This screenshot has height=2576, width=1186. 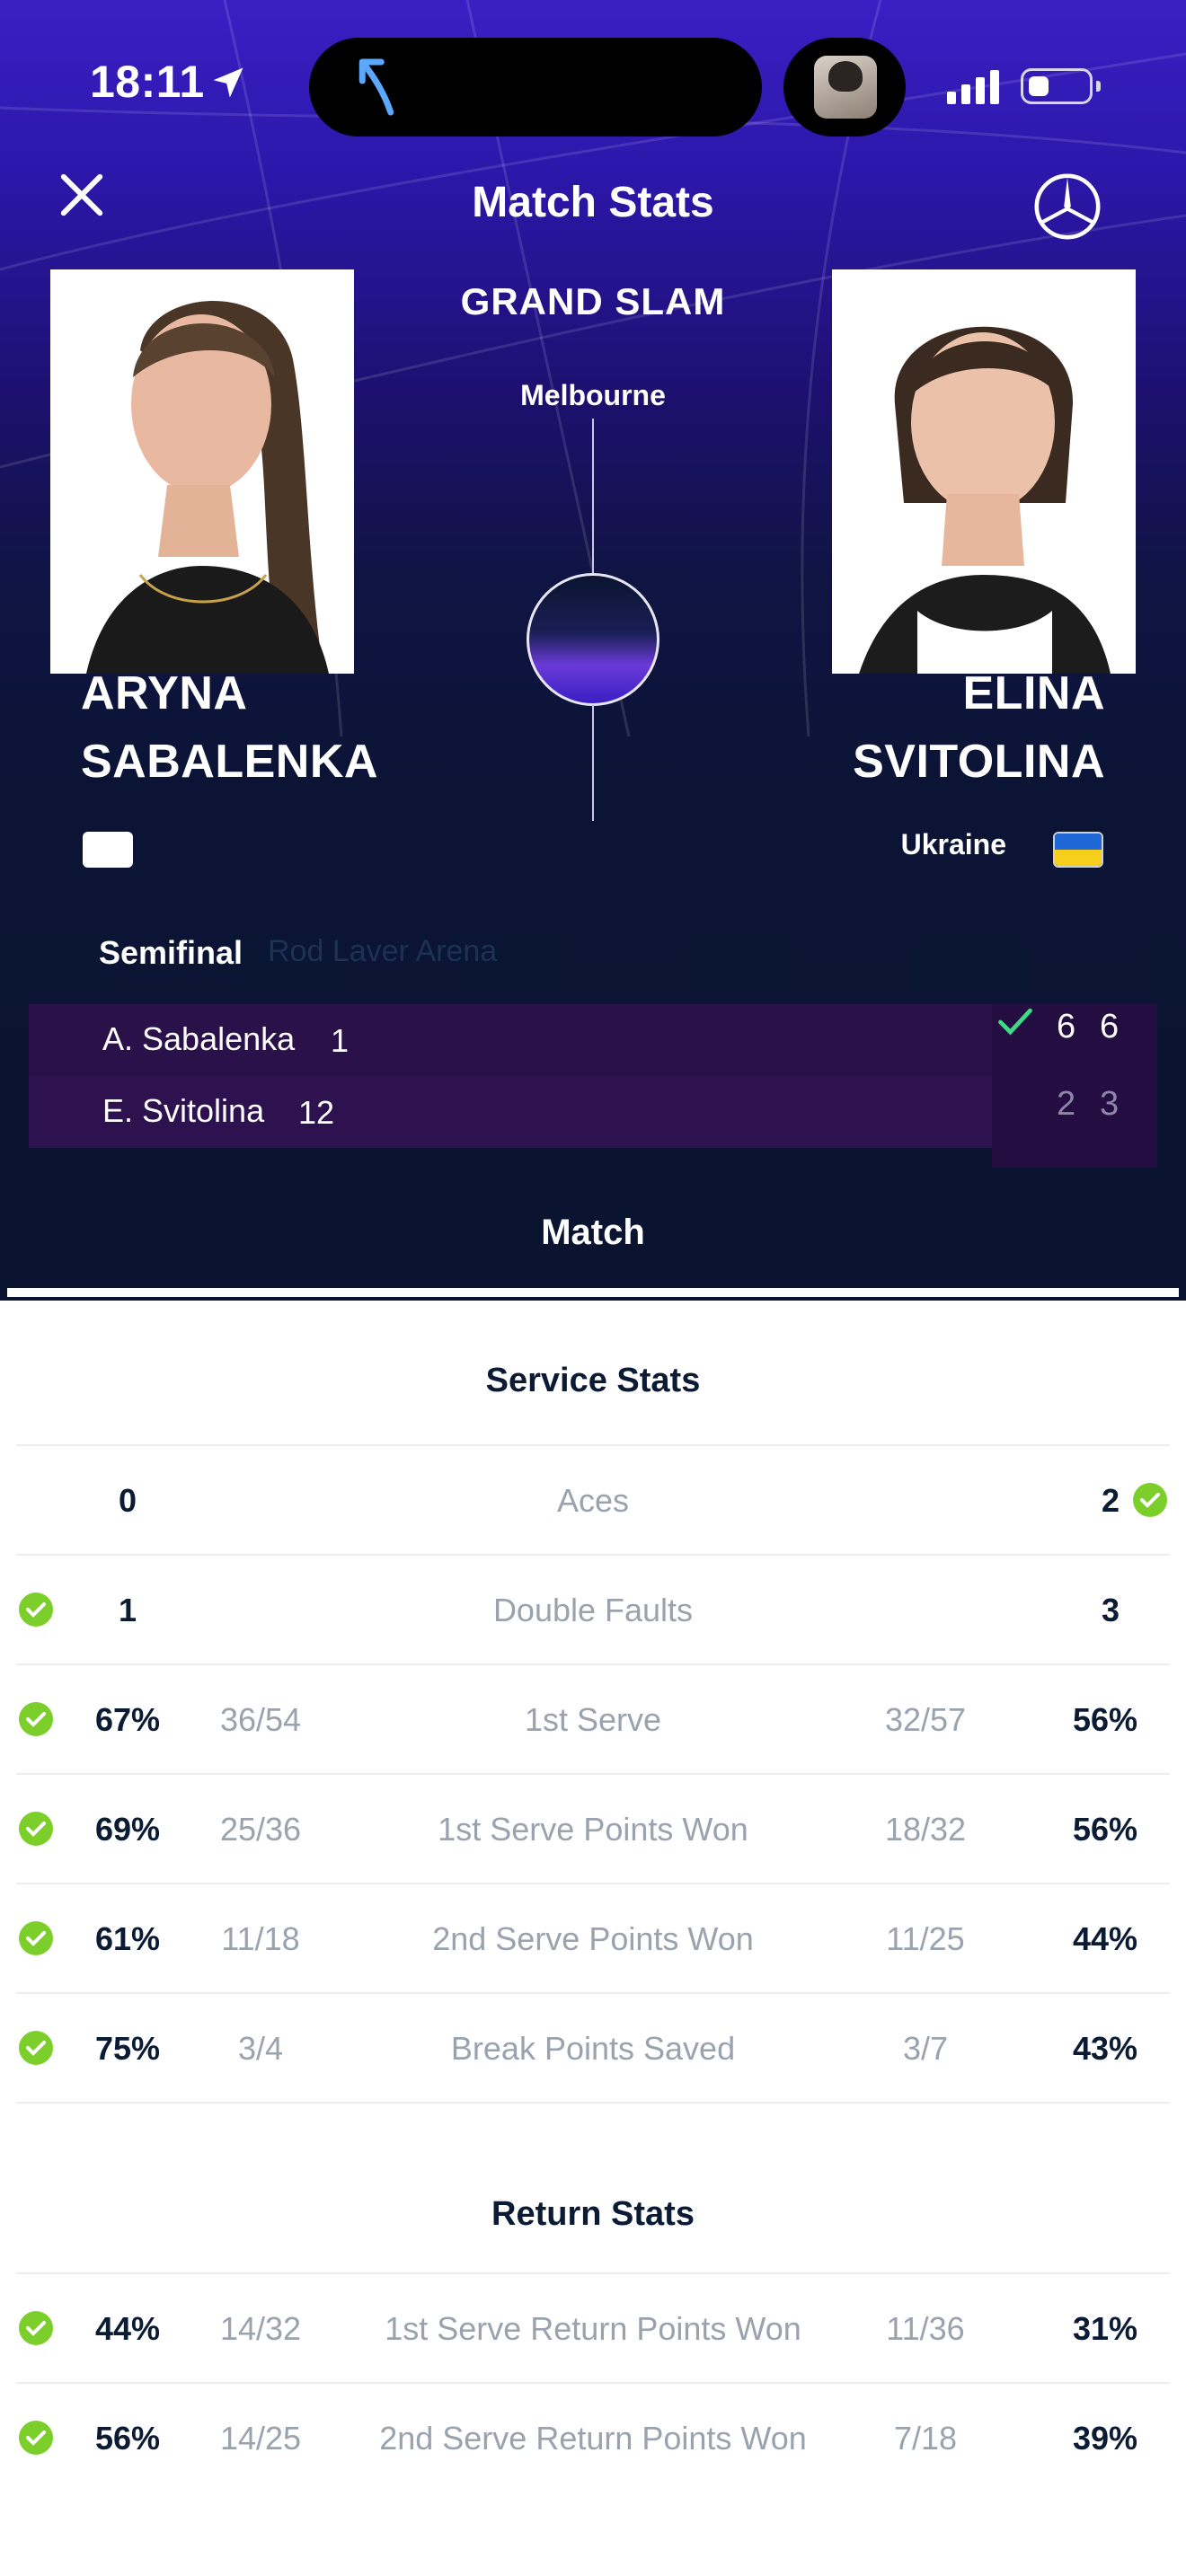 What do you see at coordinates (925, 2438) in the screenshot?
I see `stat-right-fraction: 7/18` at bounding box center [925, 2438].